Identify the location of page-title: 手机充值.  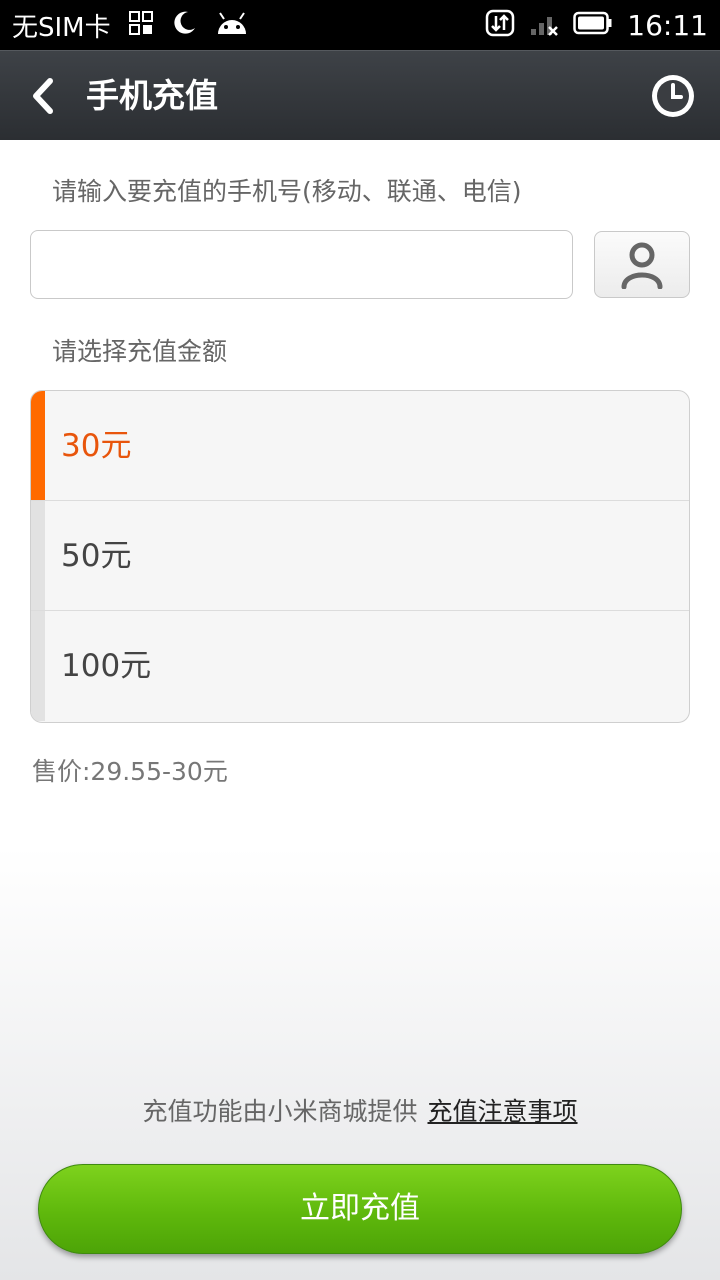
(152, 95).